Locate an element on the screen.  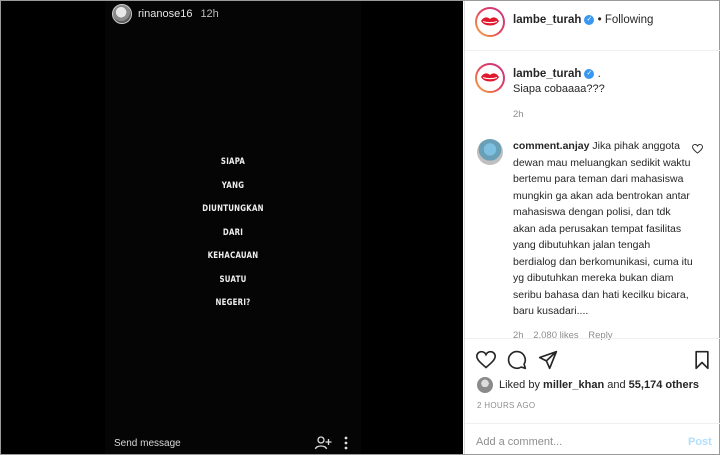
caption-name-row: lambe_turah ✓ . is located at coordinates (557, 74).